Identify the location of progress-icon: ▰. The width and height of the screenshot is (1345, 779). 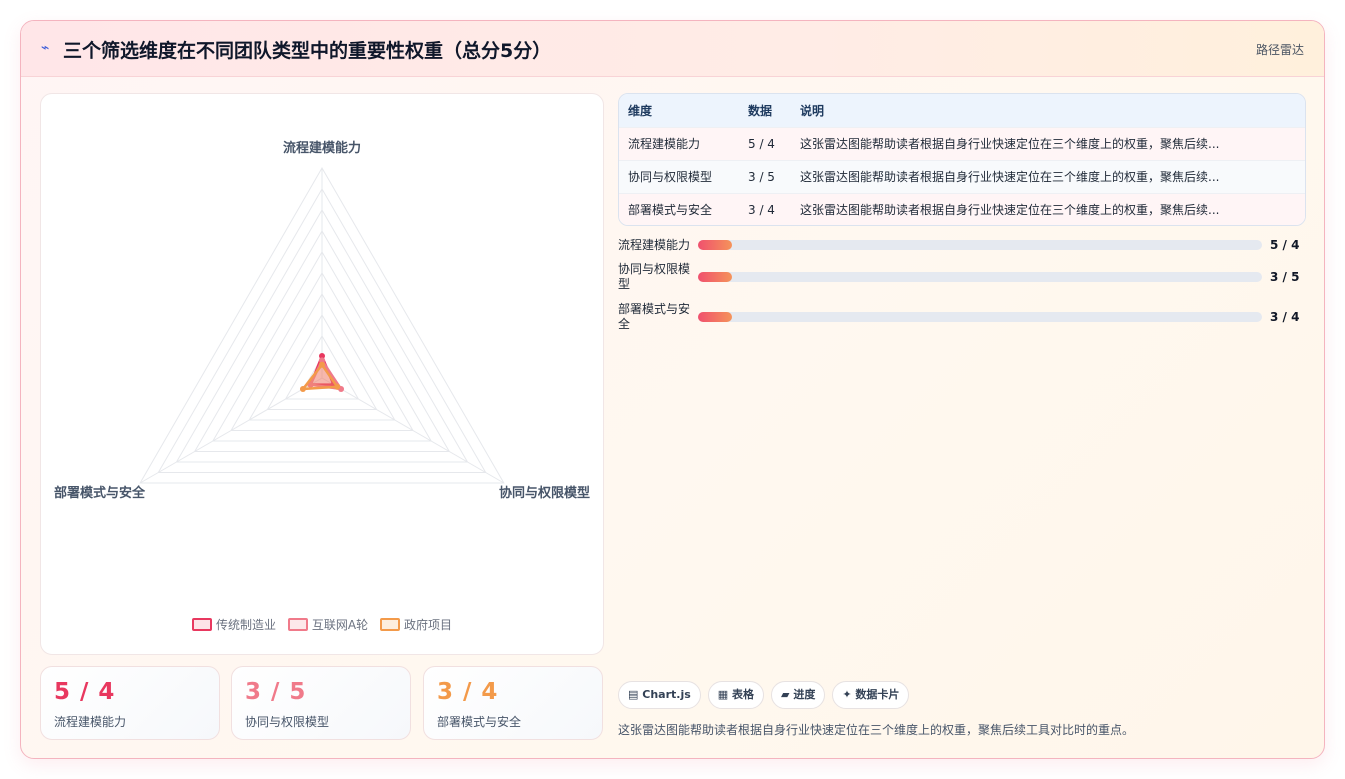
(785, 694).